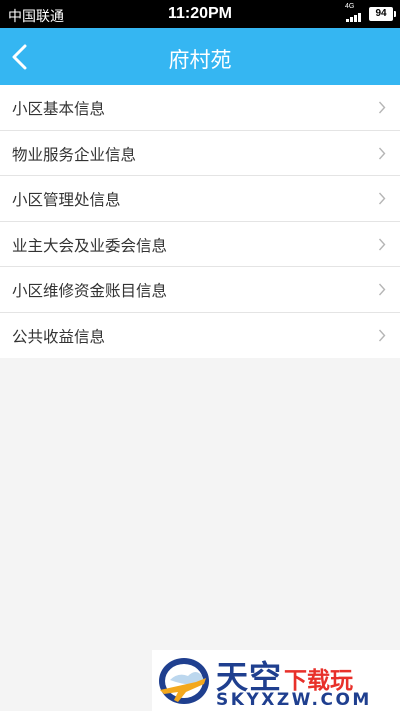 This screenshot has width=400, height=711. I want to click on menu-item-label: 物业服务企业信息, so click(74, 154).